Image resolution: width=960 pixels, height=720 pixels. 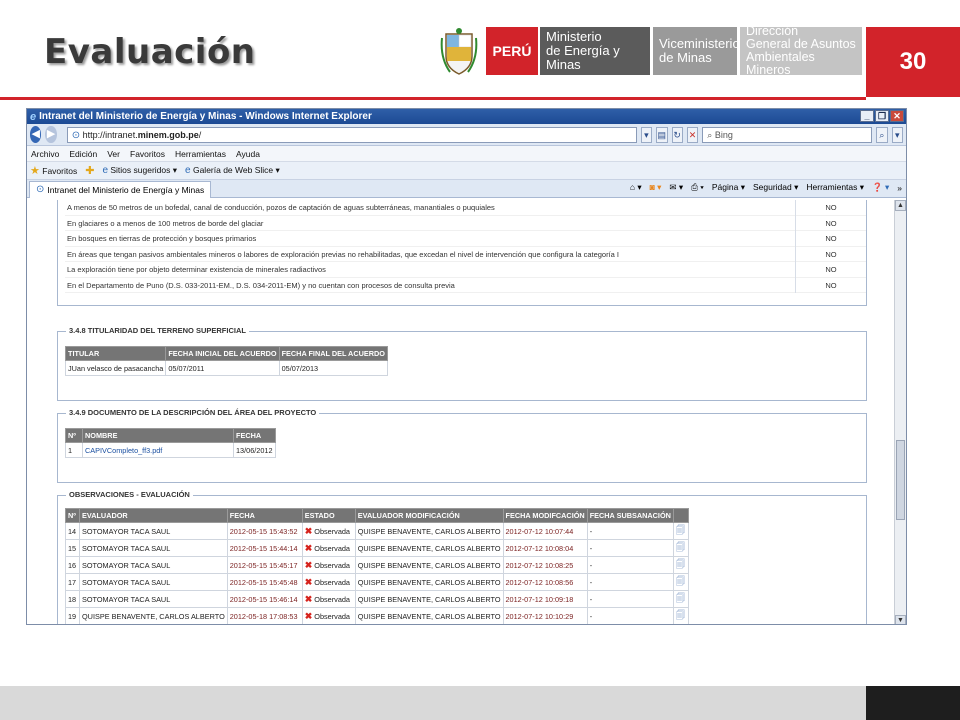 What do you see at coordinates (264, 615) in the screenshot?
I see `cell-fecha: 2012-05-18 17:08:53` at bounding box center [264, 615].